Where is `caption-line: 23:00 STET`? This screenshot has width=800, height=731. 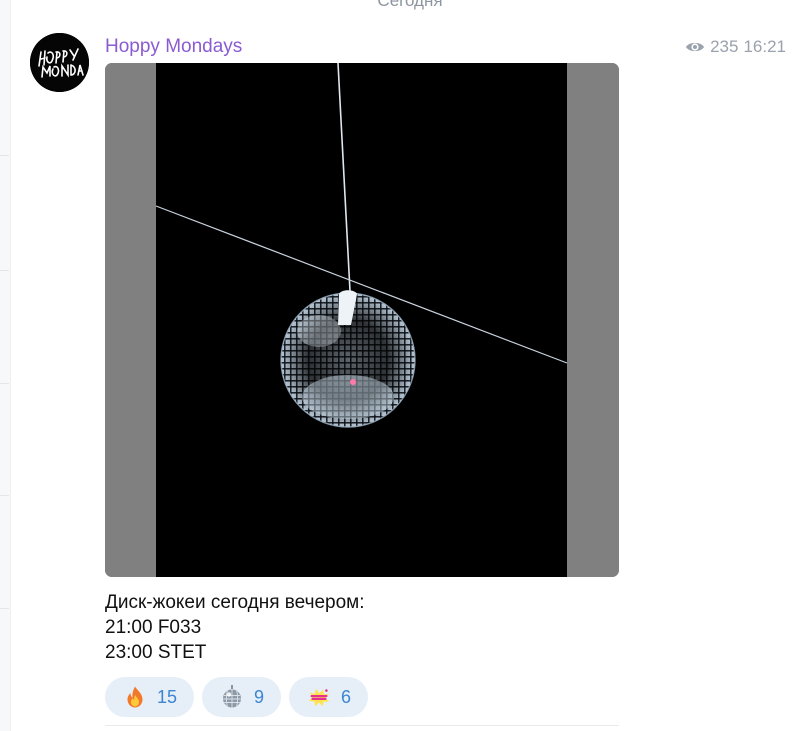 caption-line: 23:00 STET is located at coordinates (156, 652).